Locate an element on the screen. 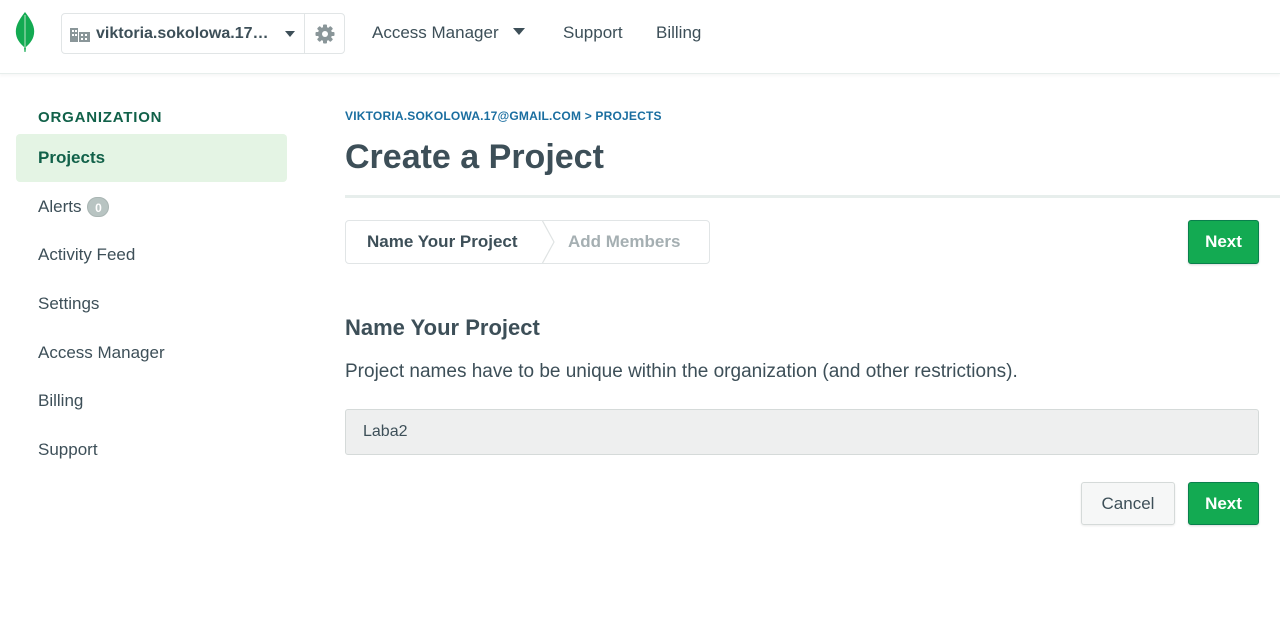 Image resolution: width=1280 pixels, height=630 pixels. sidebar-item-label: Alerts is located at coordinates (60, 206).